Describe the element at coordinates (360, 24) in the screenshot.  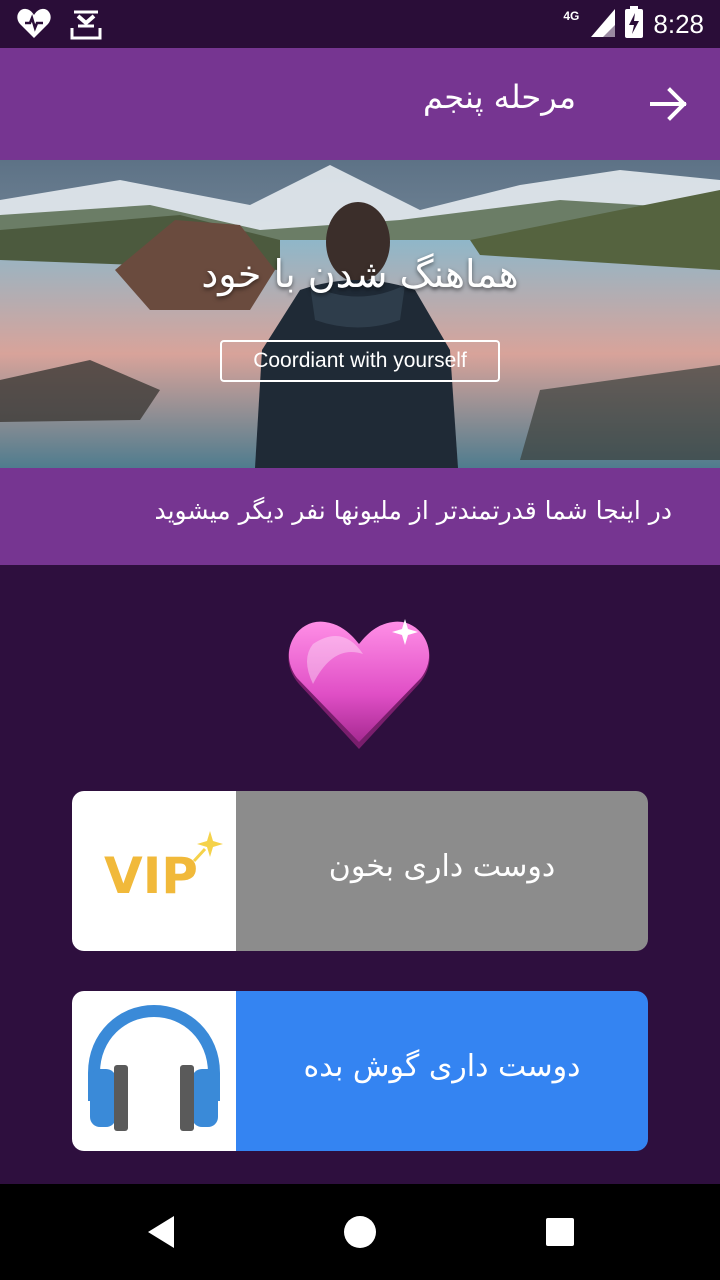
I see `status-bar: 4G 8:28` at that location.